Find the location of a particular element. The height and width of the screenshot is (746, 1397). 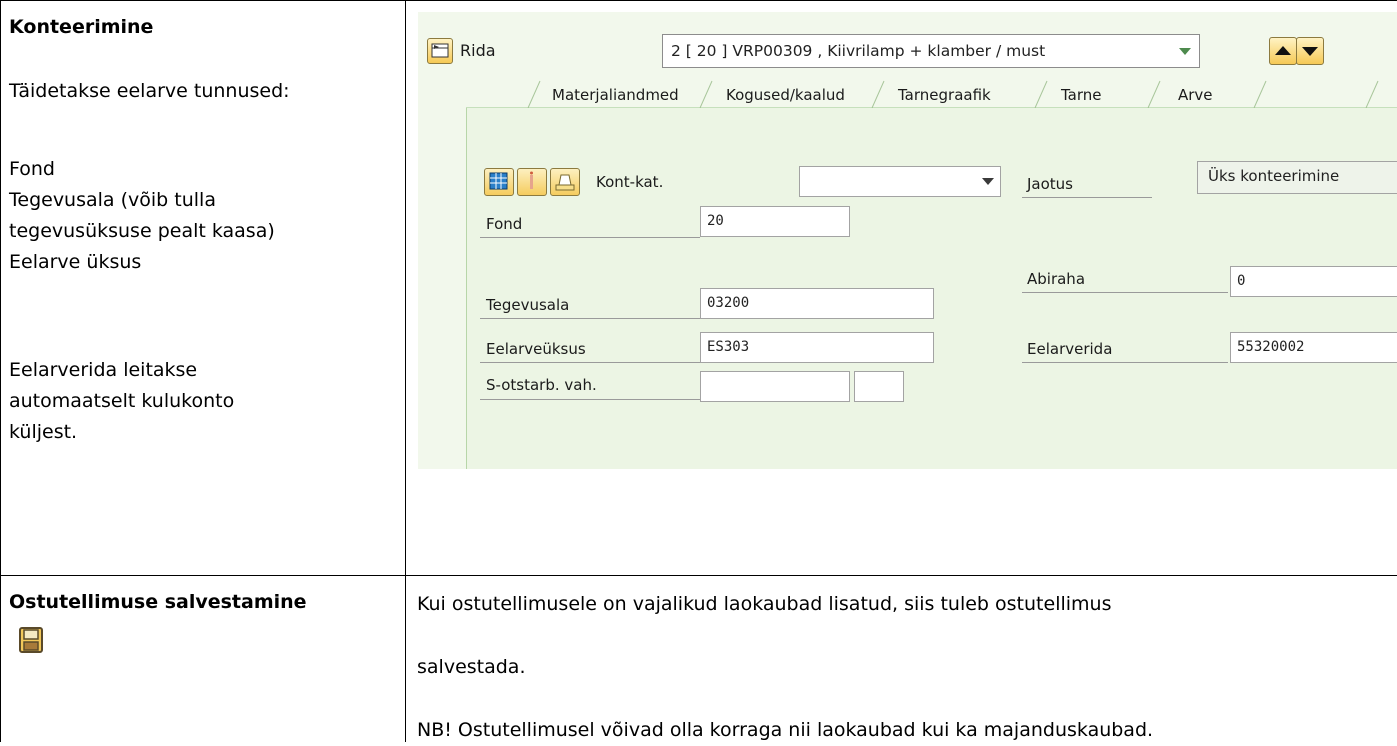

fond-underline is located at coordinates (590, 237).